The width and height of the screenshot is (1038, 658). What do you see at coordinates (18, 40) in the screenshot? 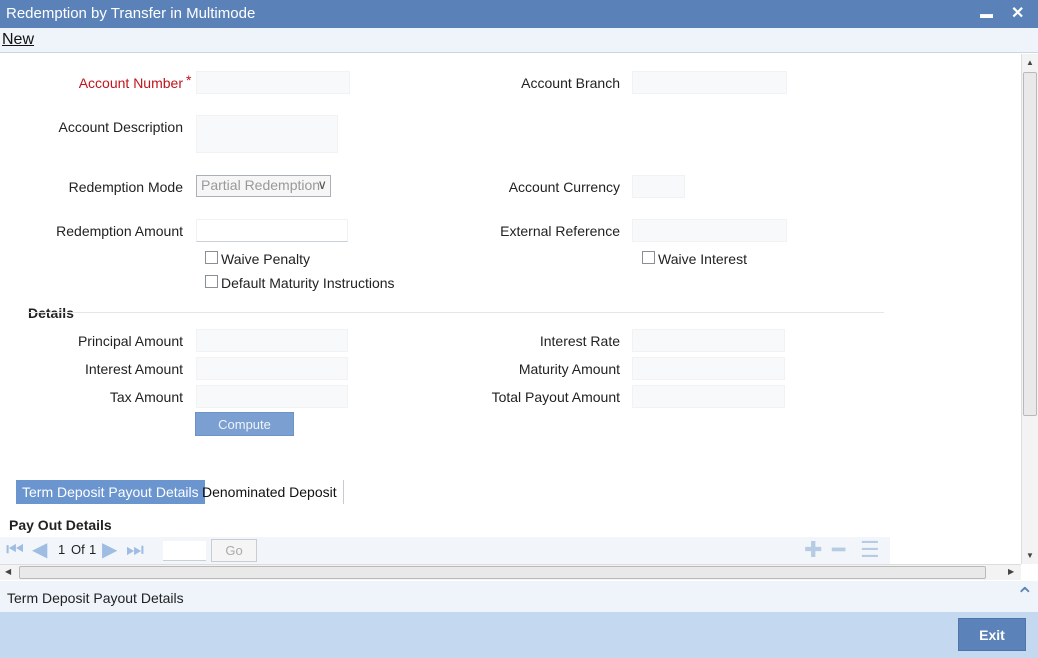
I see `new-button: New` at bounding box center [18, 40].